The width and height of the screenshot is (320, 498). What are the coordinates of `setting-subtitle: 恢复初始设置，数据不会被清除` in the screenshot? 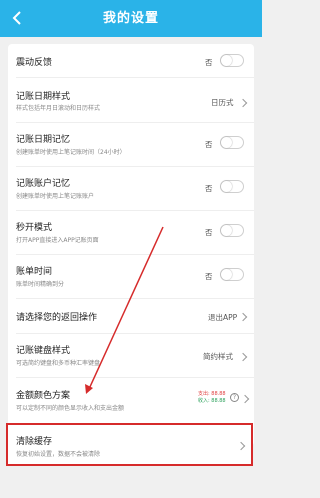 It's located at (58, 454).